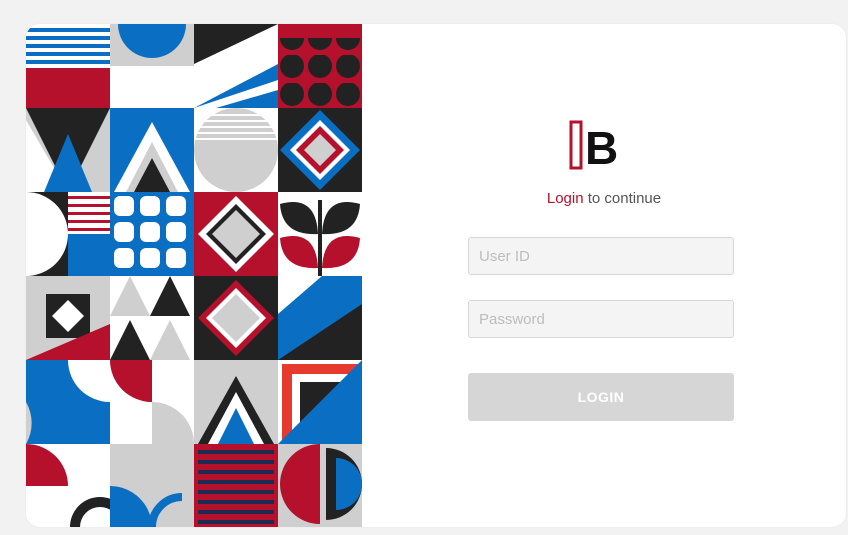 Image resolution: width=848 pixels, height=535 pixels. What do you see at coordinates (601, 319) in the screenshot?
I see `password-input` at bounding box center [601, 319].